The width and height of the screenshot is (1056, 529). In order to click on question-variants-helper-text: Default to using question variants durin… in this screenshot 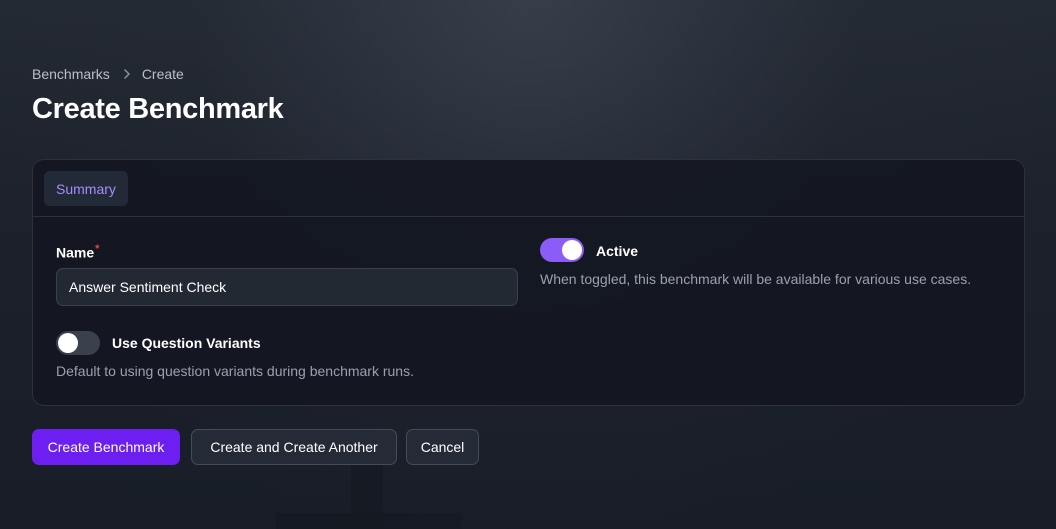, I will do `click(235, 371)`.